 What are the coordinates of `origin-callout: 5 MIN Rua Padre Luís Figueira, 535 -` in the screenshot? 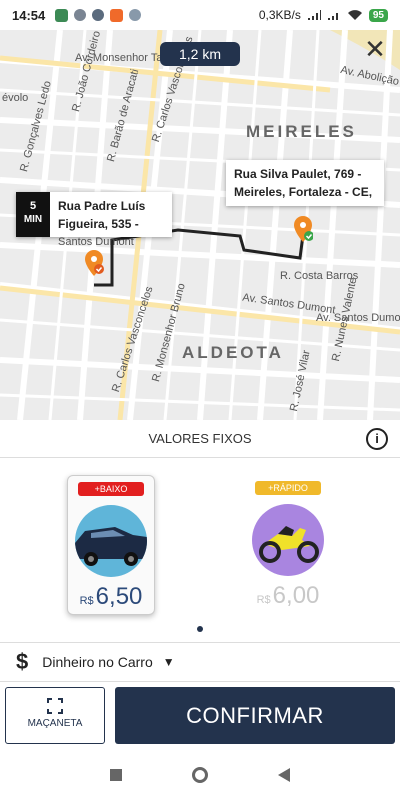 It's located at (94, 214).